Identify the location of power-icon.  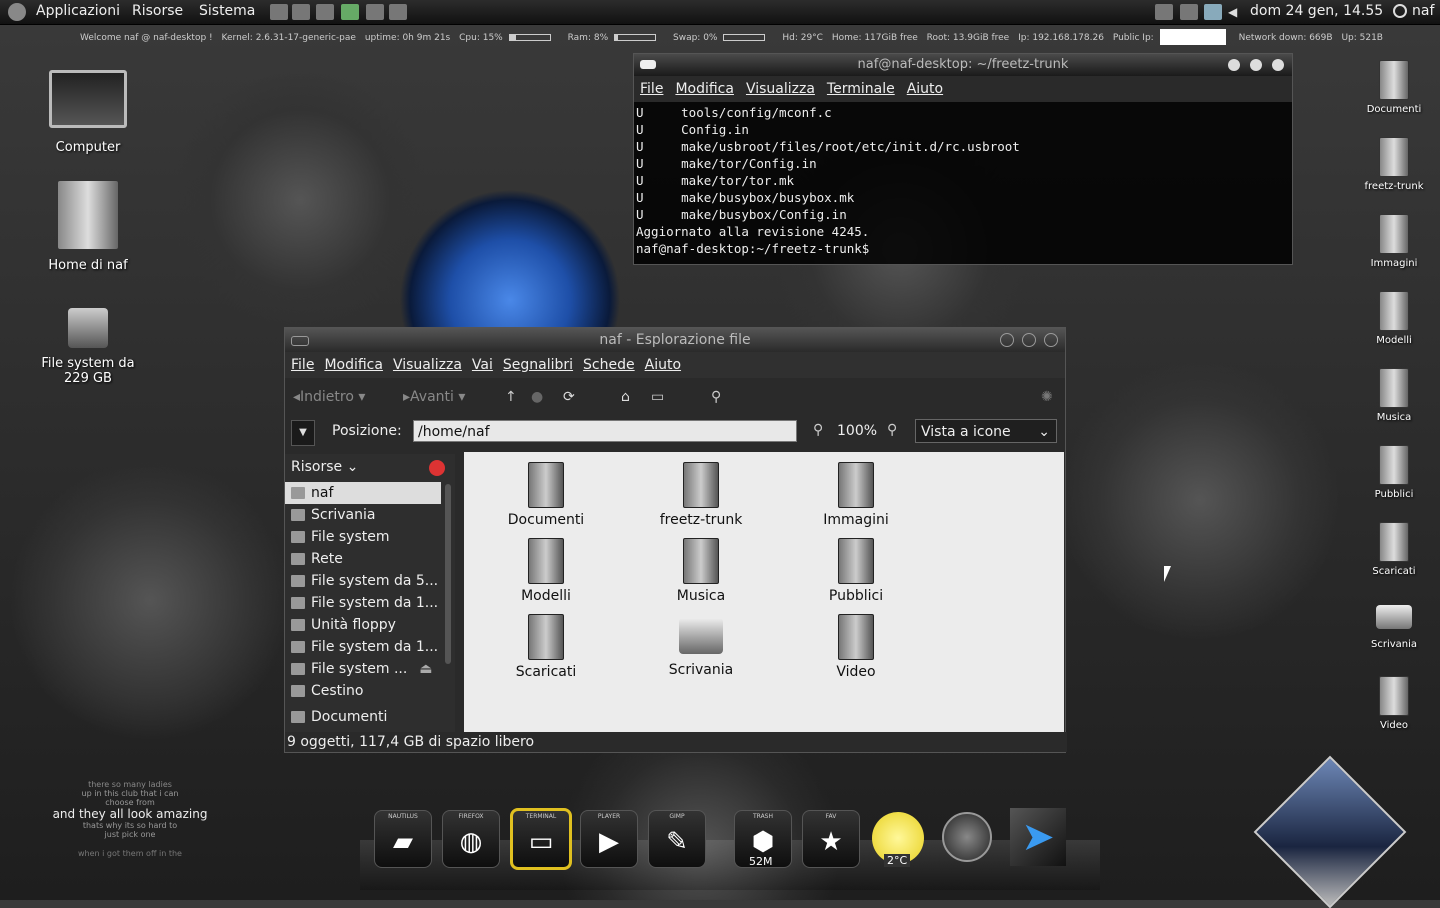
(1400, 11).